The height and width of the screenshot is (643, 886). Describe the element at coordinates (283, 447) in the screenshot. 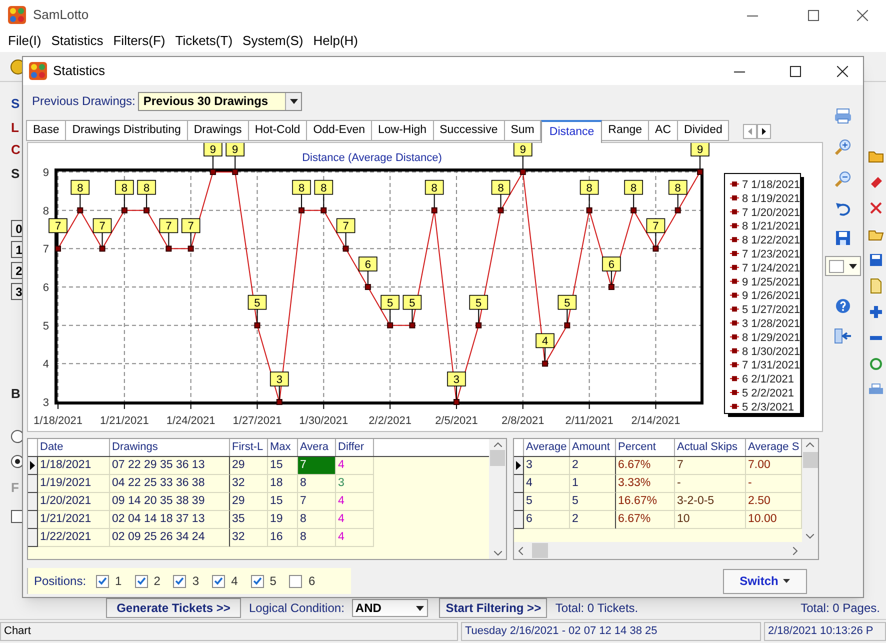

I see `column-header: Max` at that location.